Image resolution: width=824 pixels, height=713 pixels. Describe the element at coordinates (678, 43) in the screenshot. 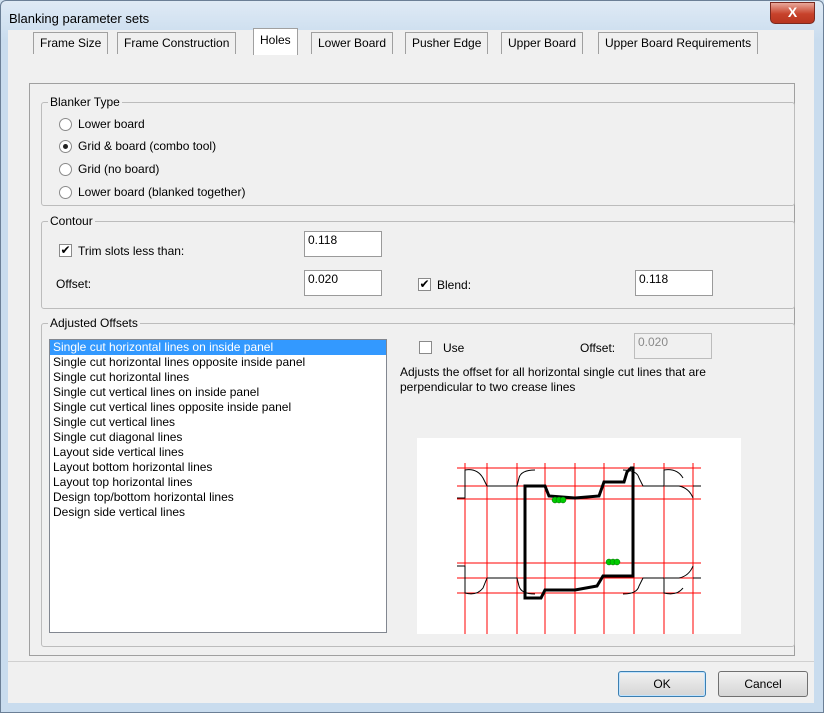

I see `tab-upper-board-requirements: Upper Board Requirements` at that location.